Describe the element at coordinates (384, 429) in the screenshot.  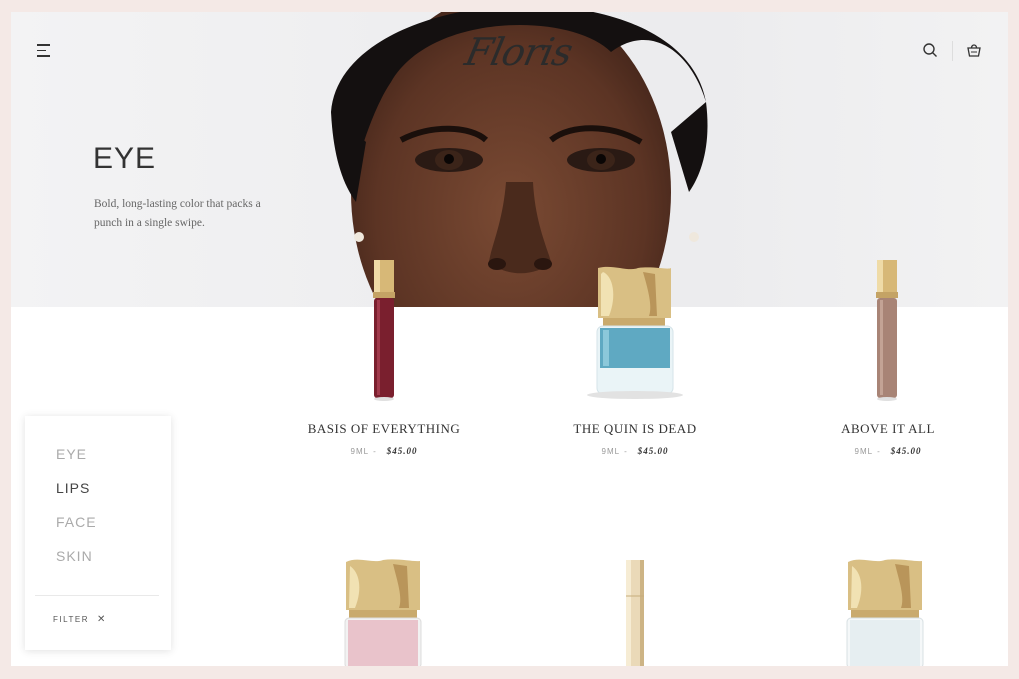
I see `product-name: BASIS OF EVERYTHING` at that location.